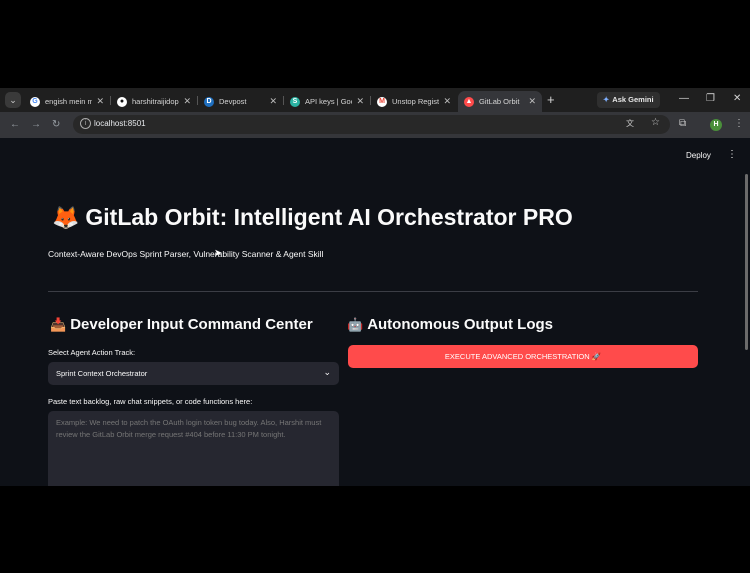 The width and height of the screenshot is (750, 573). Describe the element at coordinates (240, 101) in the screenshot. I see `tab-devpost: D Devpost ✕` at that location.